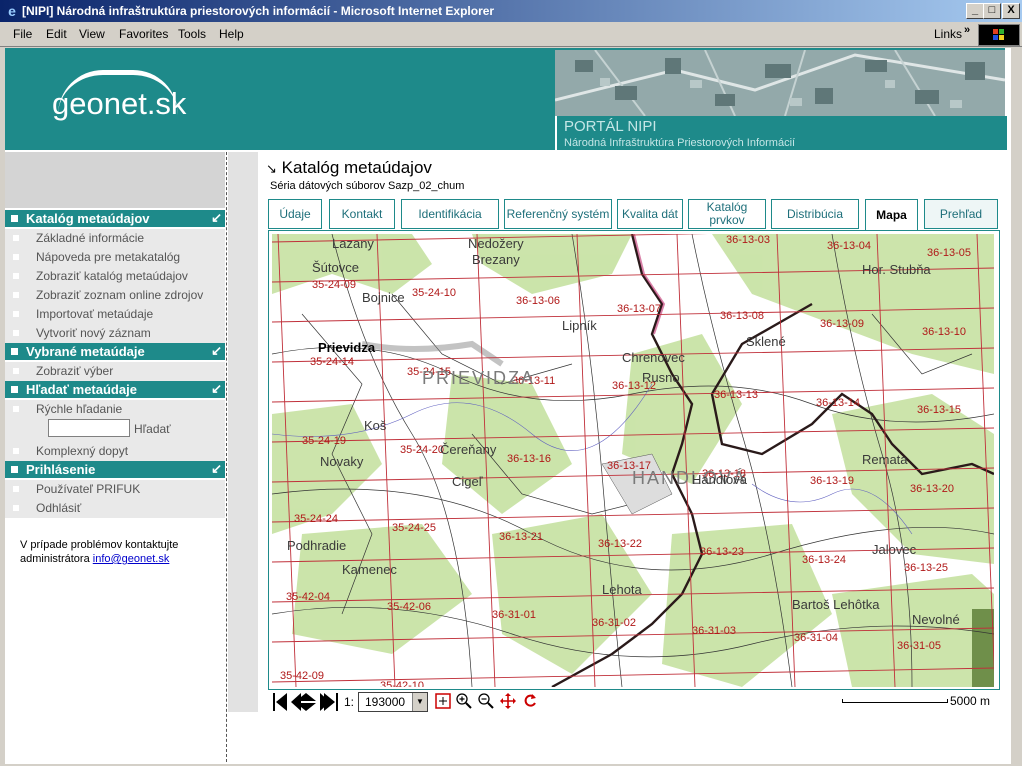 The width and height of the screenshot is (1022, 766). I want to click on refresh-icon, so click(530, 702).